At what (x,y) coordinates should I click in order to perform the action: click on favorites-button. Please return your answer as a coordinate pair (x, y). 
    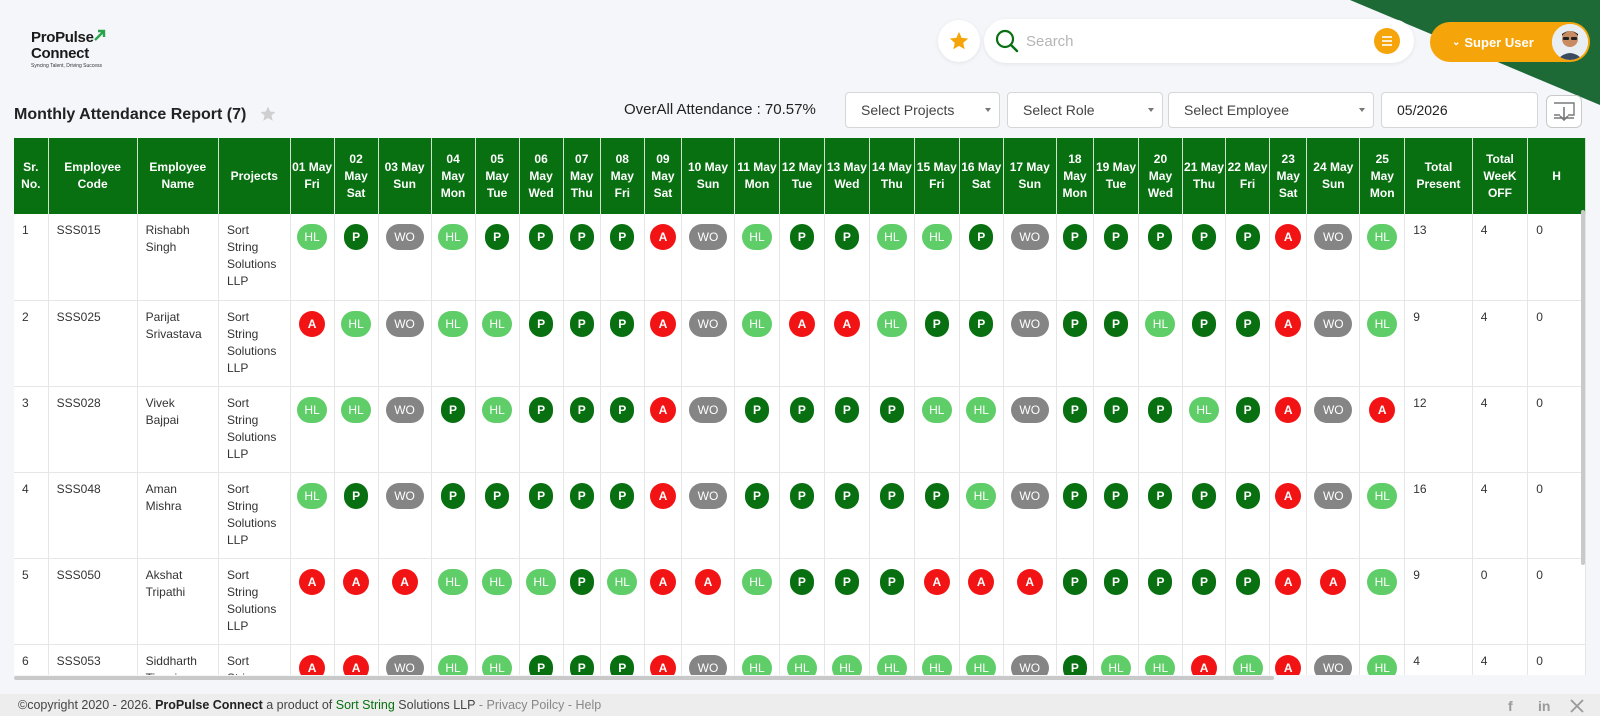
    Looking at the image, I should click on (959, 41).